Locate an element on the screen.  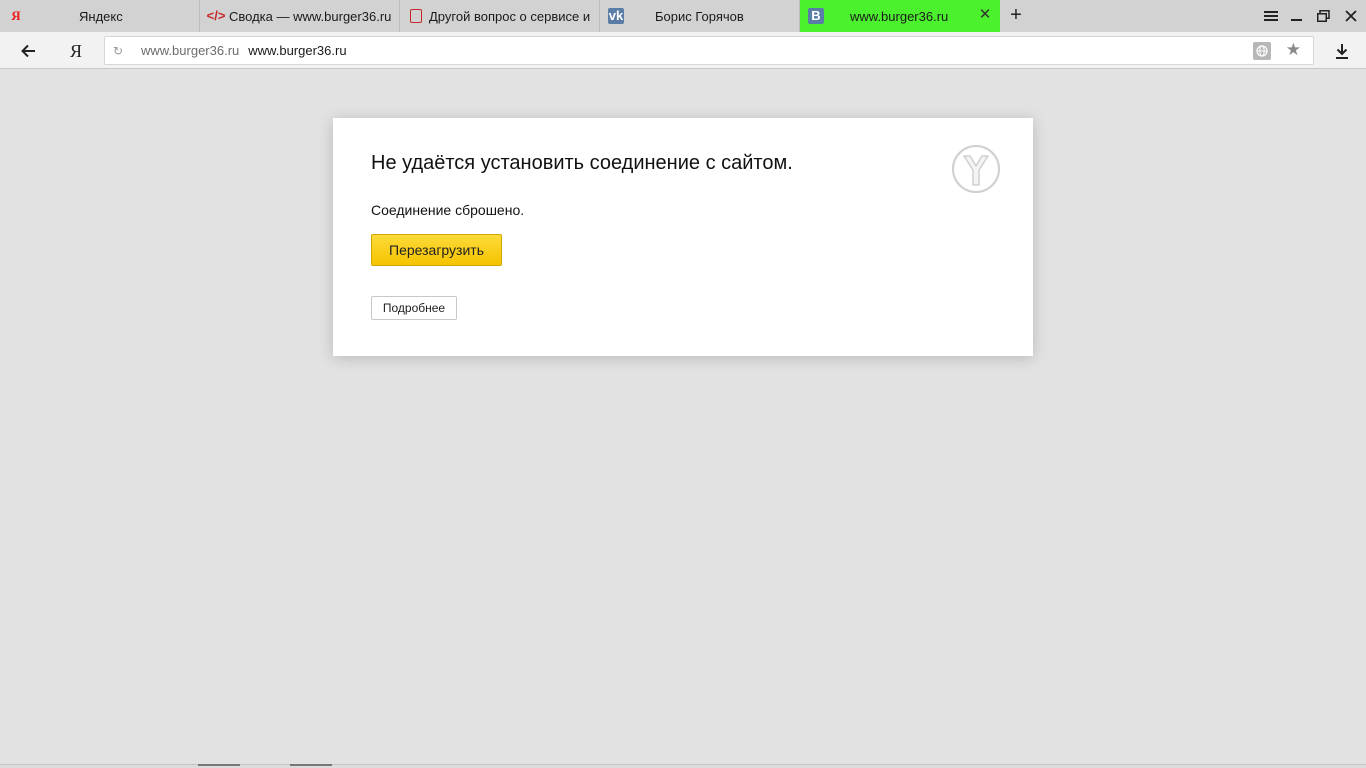
tab-burger36-active: B www.burger36.ru ✕ is located at coordinates (900, 16).